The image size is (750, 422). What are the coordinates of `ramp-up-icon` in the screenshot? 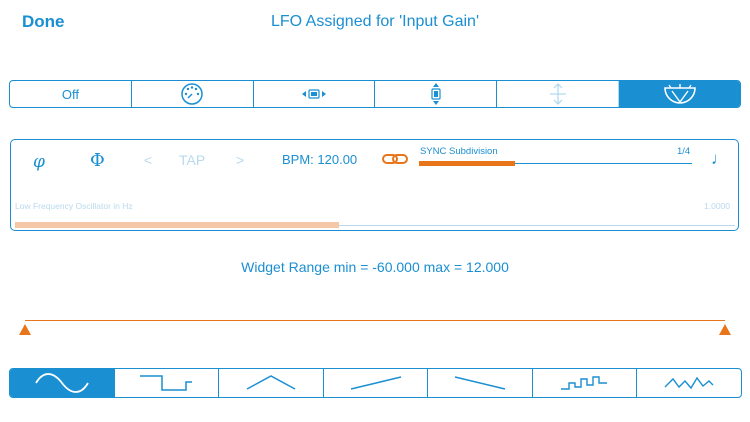 It's located at (376, 383).